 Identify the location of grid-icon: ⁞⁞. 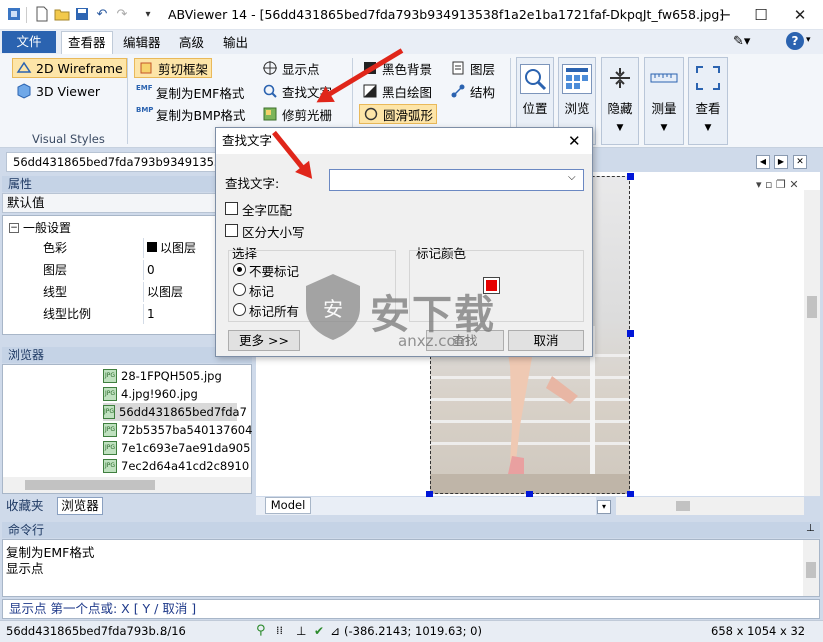
(279, 631).